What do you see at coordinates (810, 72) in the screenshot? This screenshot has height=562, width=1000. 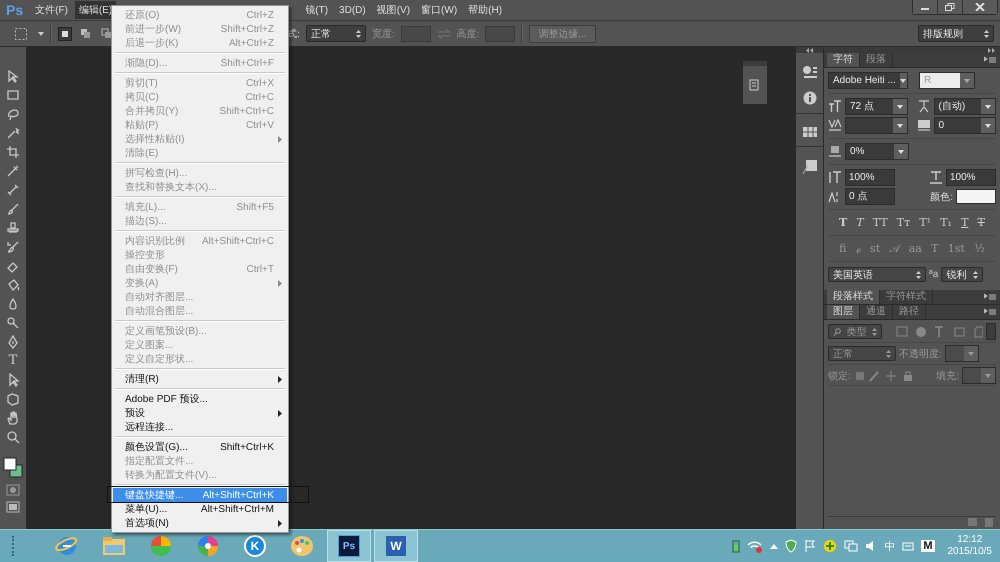 I see `grid-dots-icon` at bounding box center [810, 72].